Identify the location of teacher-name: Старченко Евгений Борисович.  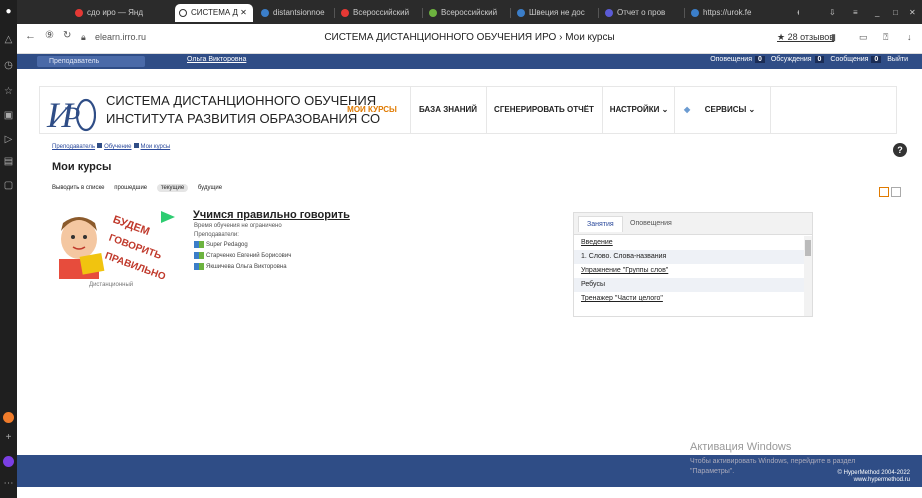
(249, 256).